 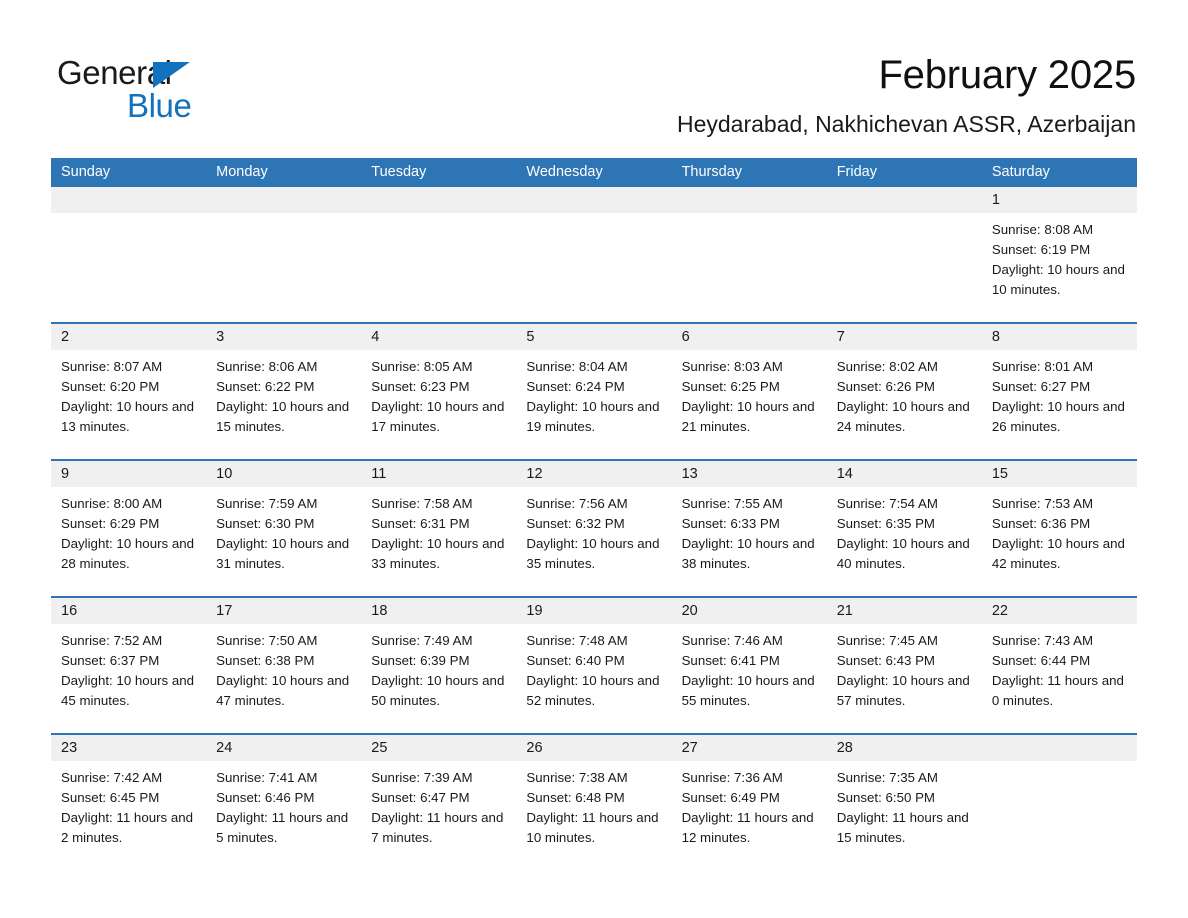 What do you see at coordinates (438, 416) in the screenshot?
I see `daylight-text: Daylight: 10 hours and 17 minutes.` at bounding box center [438, 416].